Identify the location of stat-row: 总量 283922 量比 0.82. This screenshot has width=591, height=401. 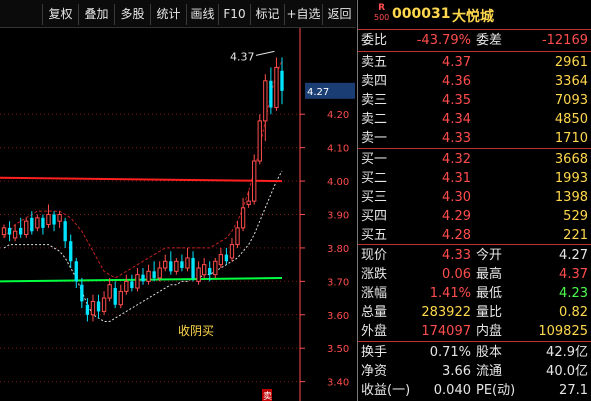
(474, 312).